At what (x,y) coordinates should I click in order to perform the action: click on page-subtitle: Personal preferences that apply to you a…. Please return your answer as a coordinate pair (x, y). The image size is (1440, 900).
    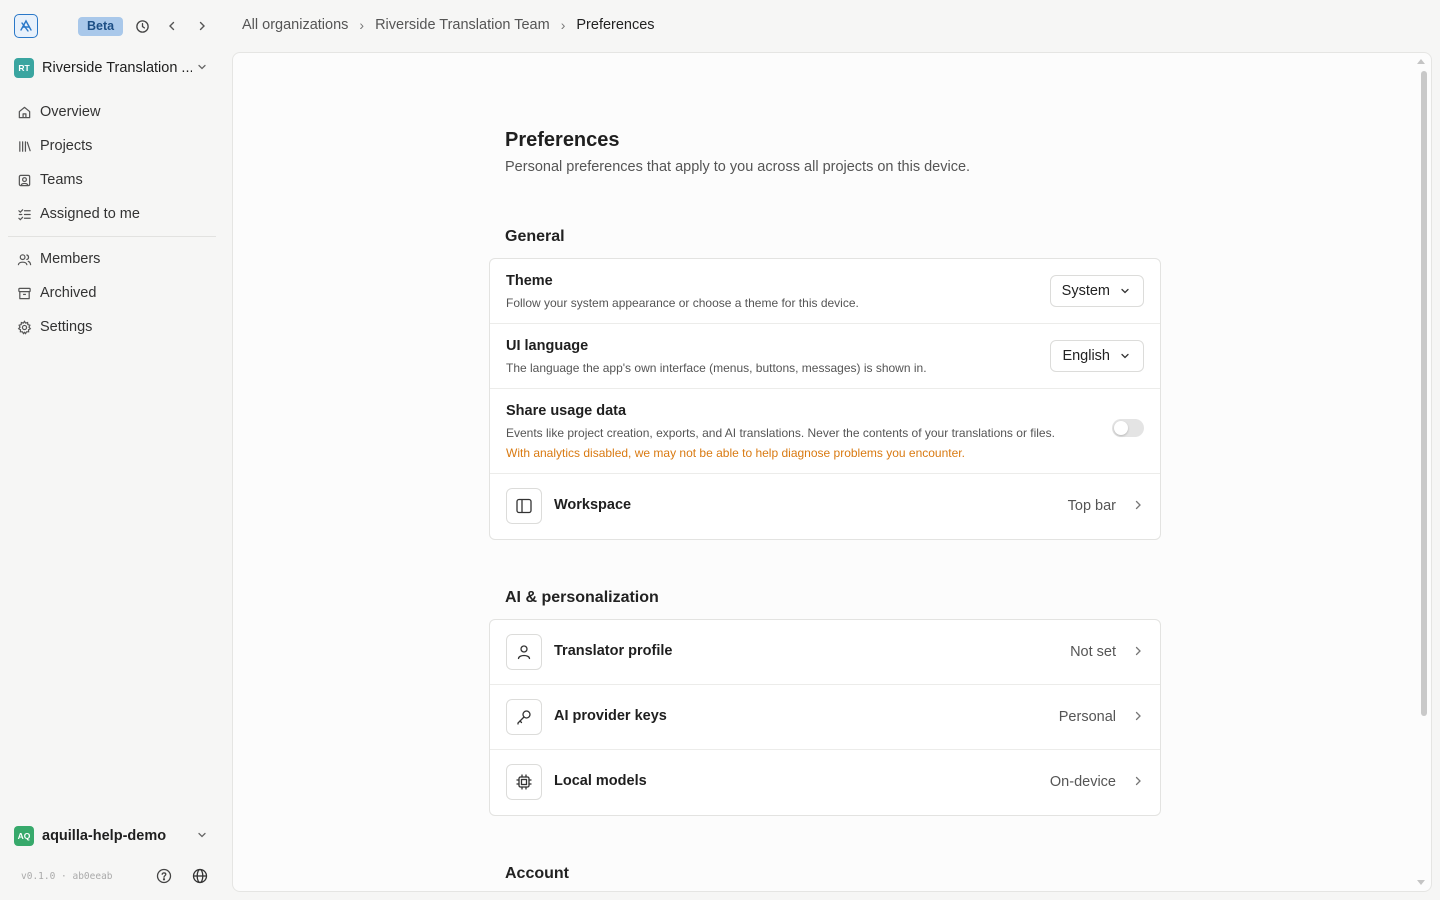
    Looking at the image, I should click on (738, 167).